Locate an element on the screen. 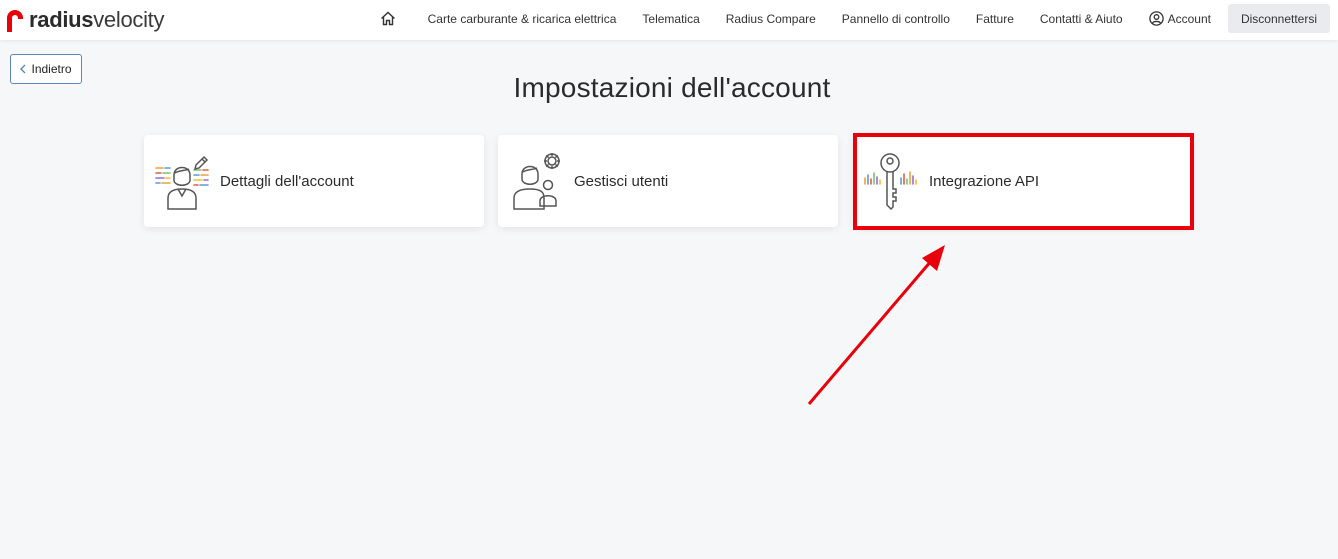 This screenshot has height=559, width=1338. api-key-icon is located at coordinates (890, 182).